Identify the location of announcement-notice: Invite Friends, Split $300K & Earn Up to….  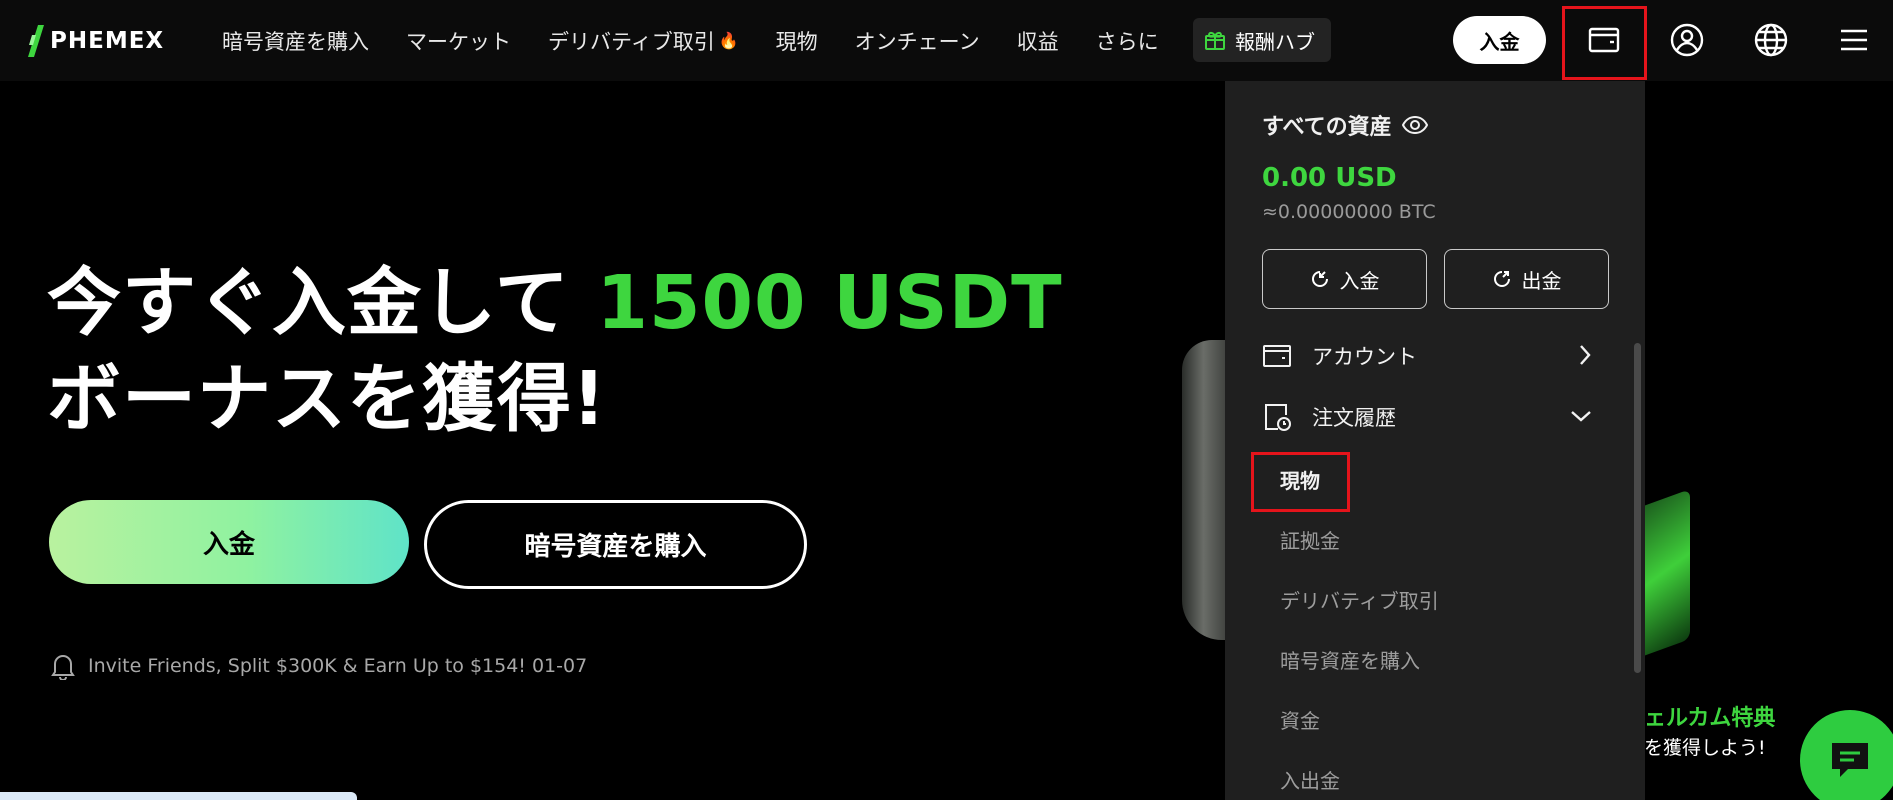
(318, 666).